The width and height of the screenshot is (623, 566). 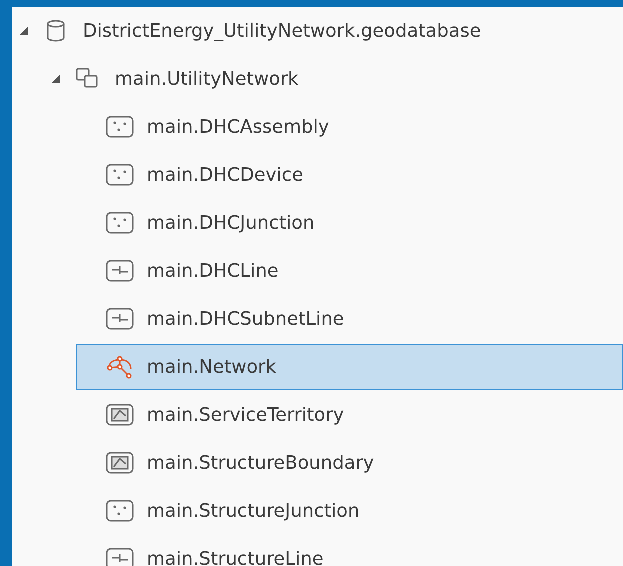 What do you see at coordinates (349, 175) in the screenshot?
I see `tree-item: main.DHCDevice` at bounding box center [349, 175].